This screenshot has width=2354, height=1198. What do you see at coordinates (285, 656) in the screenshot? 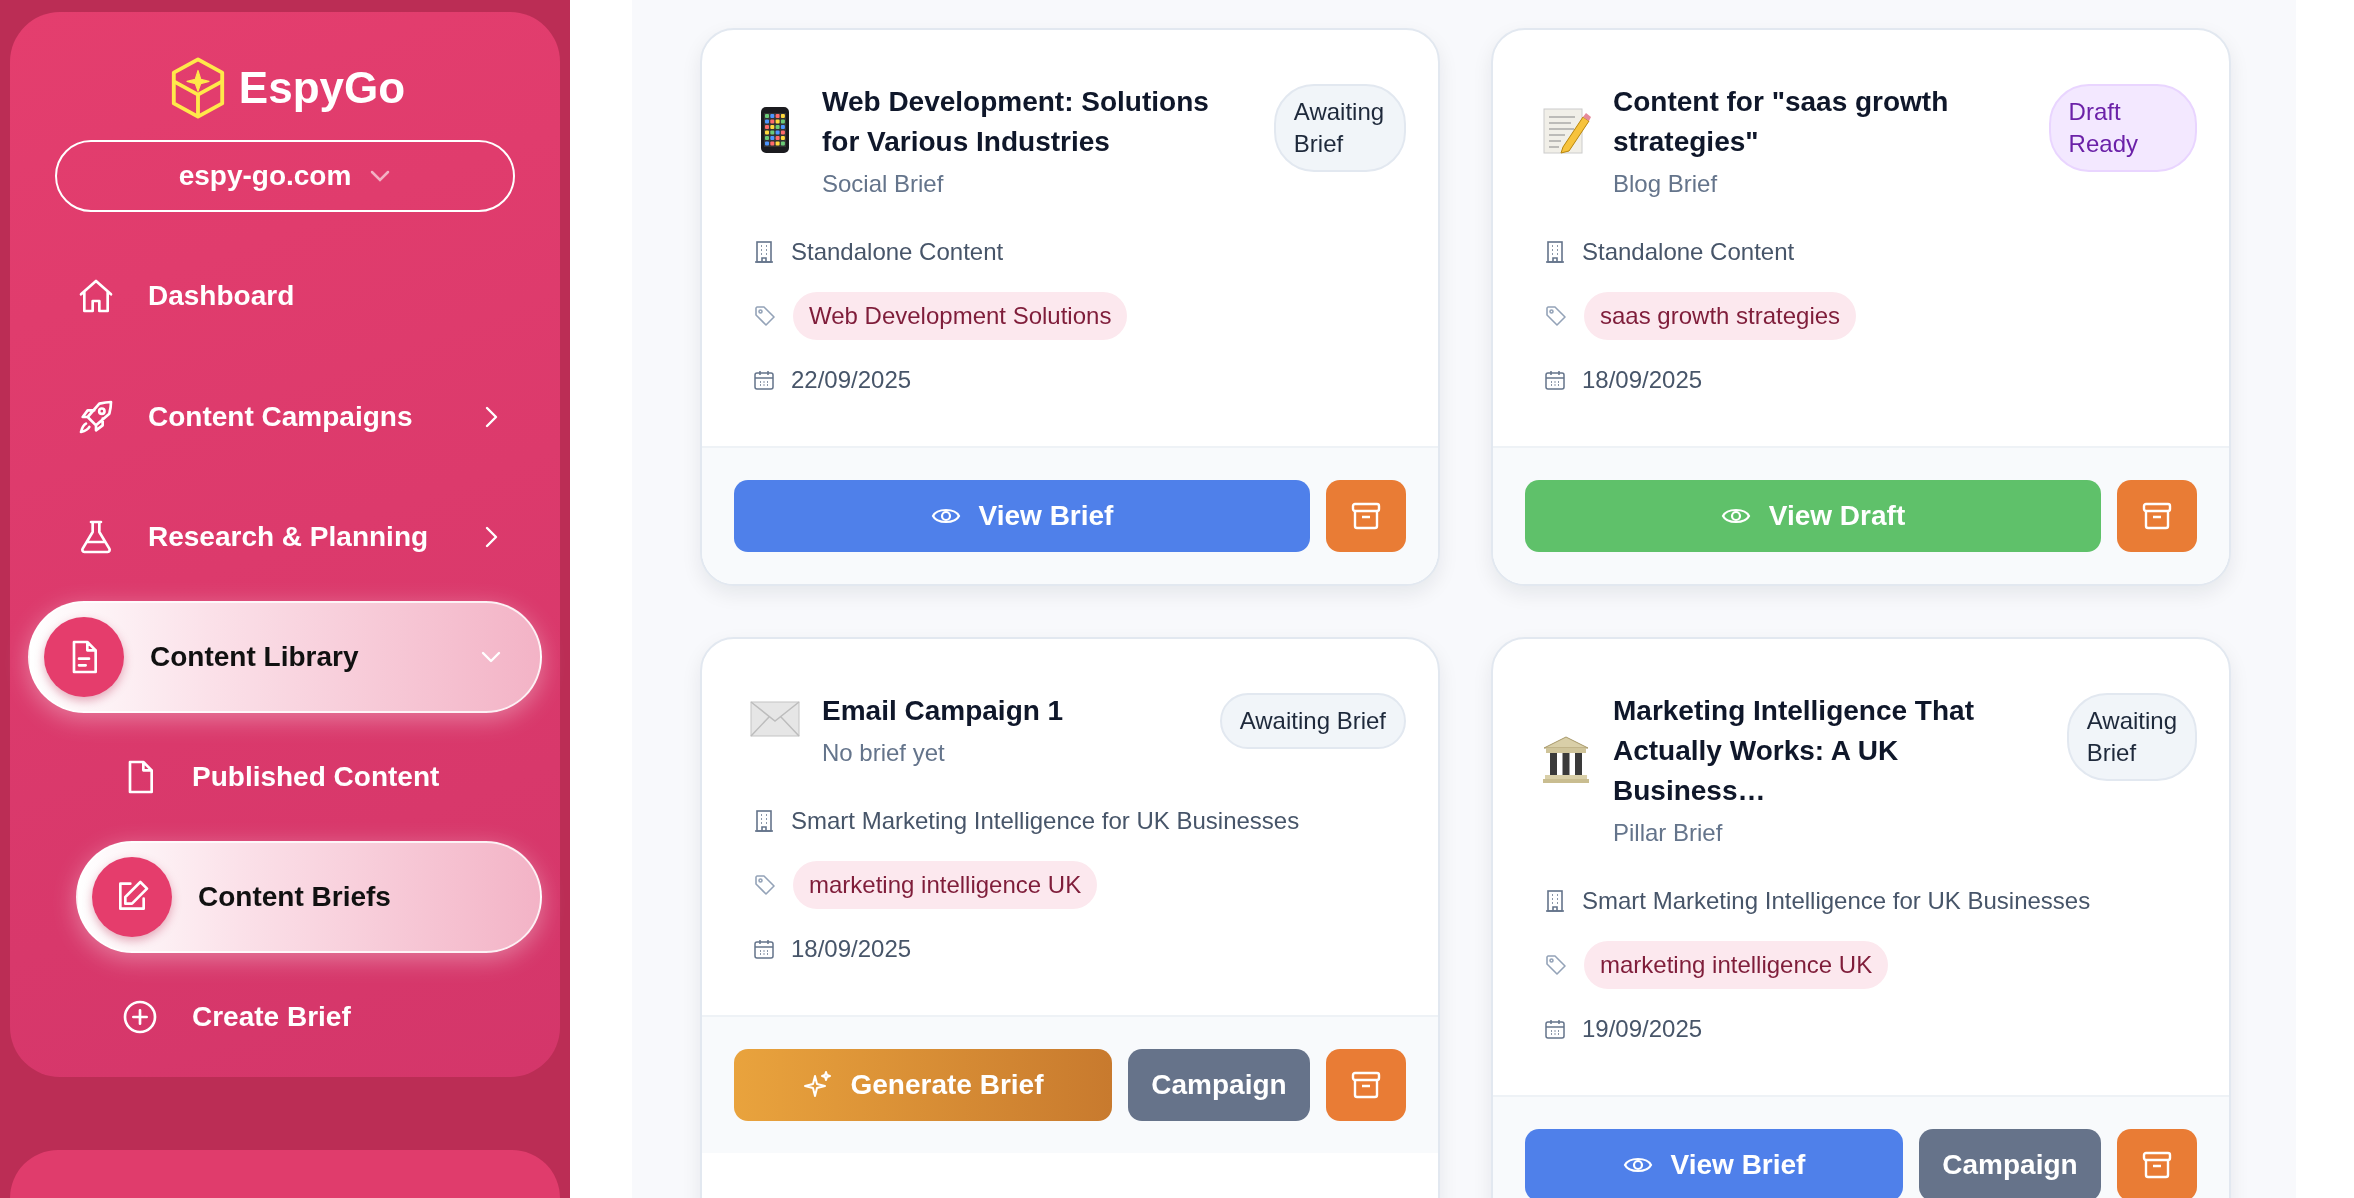
I see `nav-item: Content Library` at bounding box center [285, 656].